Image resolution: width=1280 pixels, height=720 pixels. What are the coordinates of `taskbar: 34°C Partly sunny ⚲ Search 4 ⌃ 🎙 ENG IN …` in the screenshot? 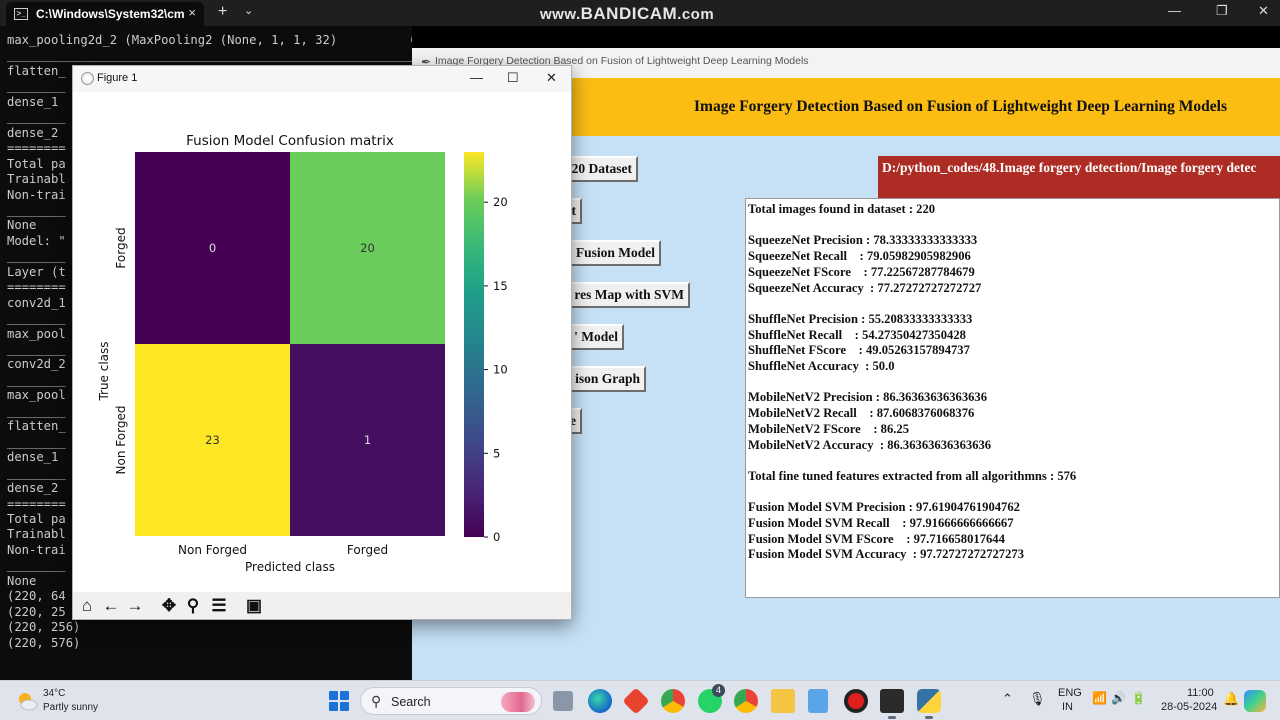 It's located at (640, 700).